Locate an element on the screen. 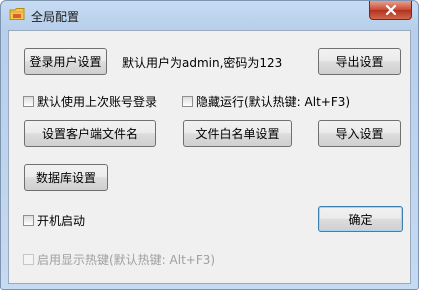 The width and height of the screenshot is (421, 292). client-filename-button: 设置客户端文件名 is located at coordinates (90, 133).